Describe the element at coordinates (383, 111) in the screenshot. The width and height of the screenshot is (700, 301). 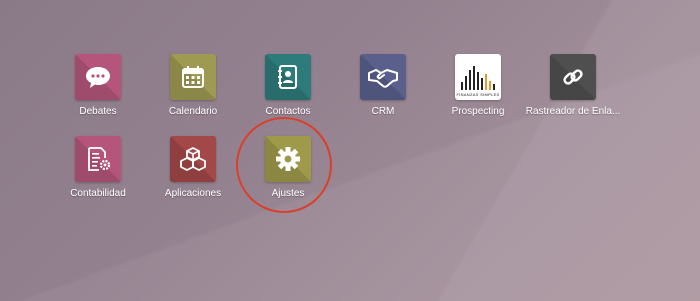
I see `app-label: CRM` at that location.